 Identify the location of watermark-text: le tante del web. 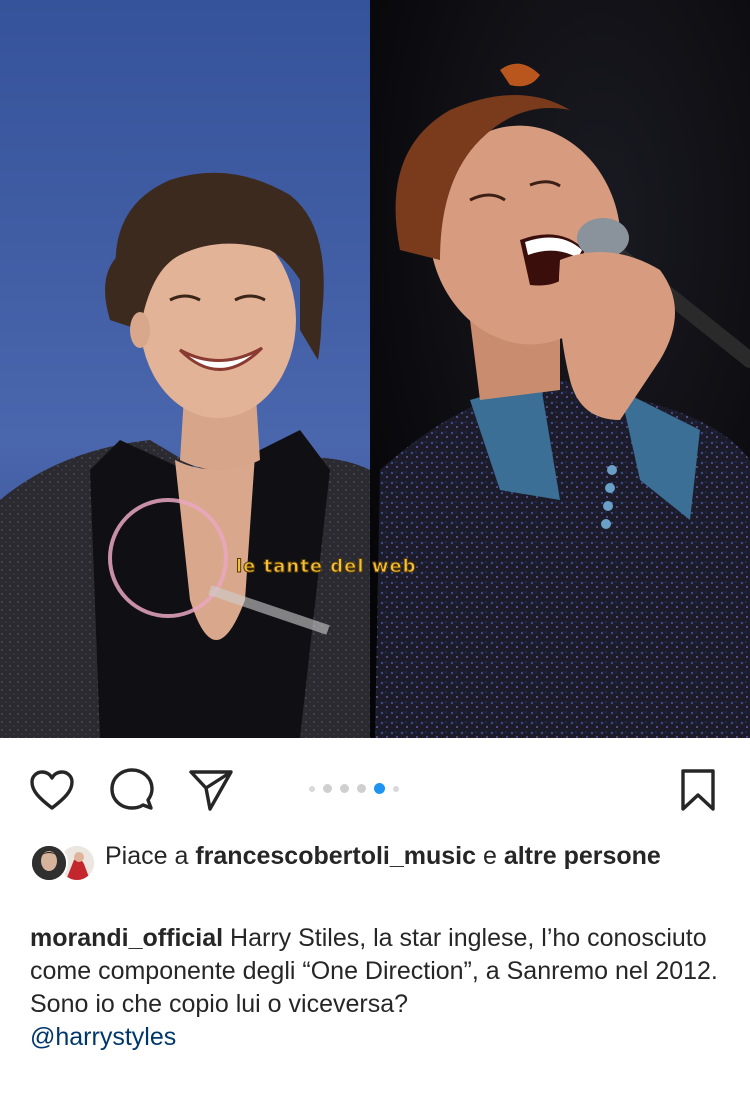
(326, 567).